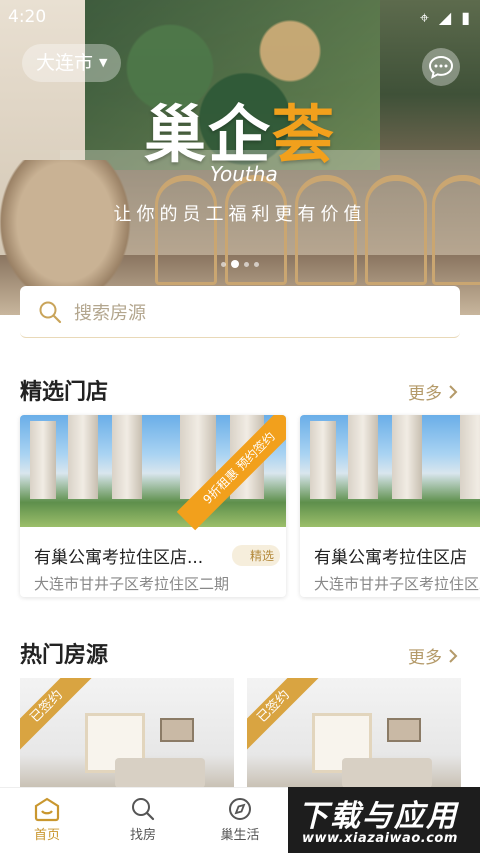 The width and height of the screenshot is (480, 853). What do you see at coordinates (64, 392) in the screenshot?
I see `featured-section-title: 精选门店` at bounding box center [64, 392].